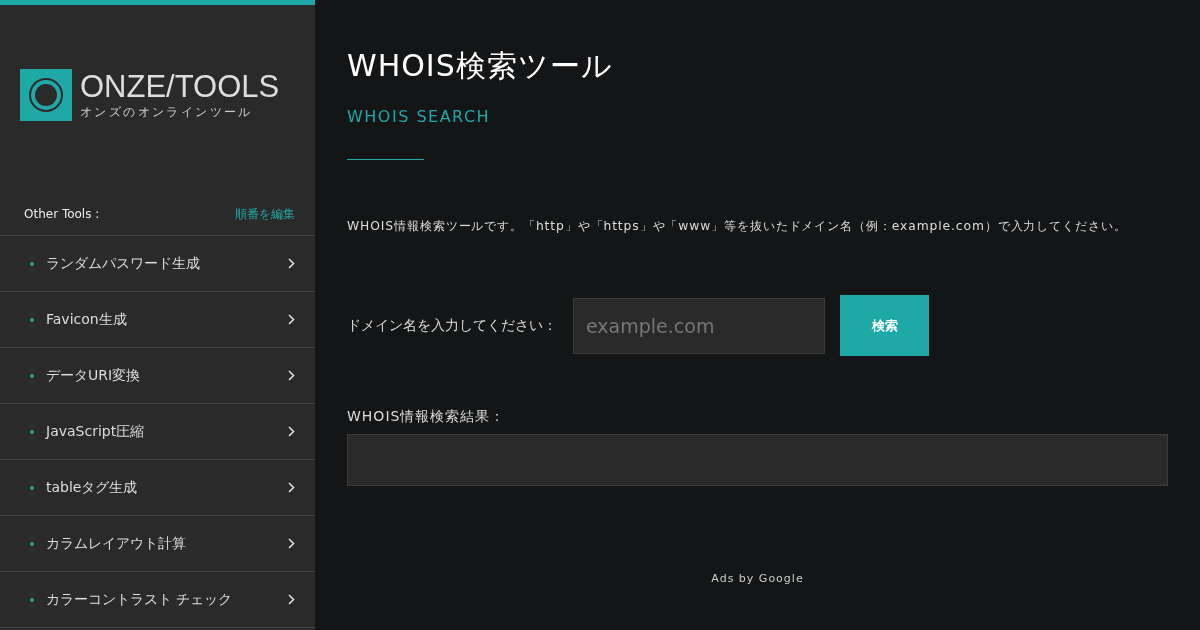 The image size is (1200, 630). I want to click on tool-item: tableタグ生成, so click(157, 488).